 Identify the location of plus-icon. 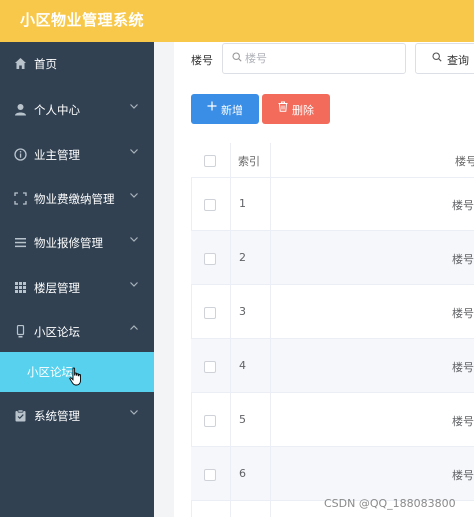
(212, 107).